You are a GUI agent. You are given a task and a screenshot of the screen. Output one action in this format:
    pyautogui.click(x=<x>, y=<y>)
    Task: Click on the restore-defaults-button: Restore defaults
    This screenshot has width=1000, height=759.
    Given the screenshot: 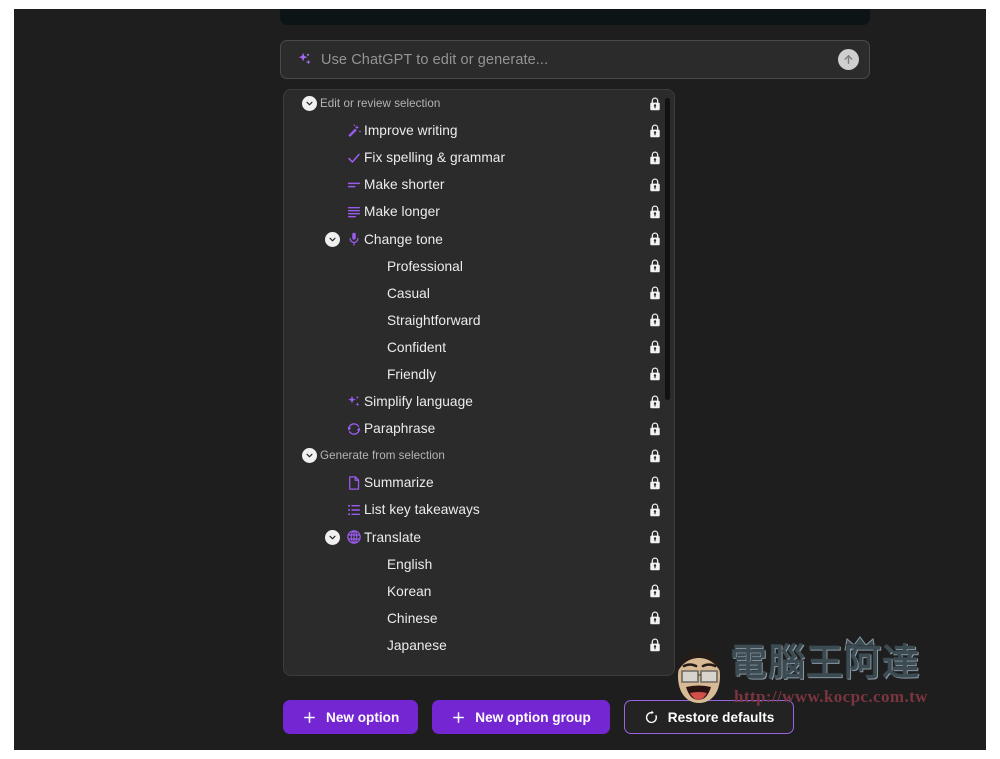 What is the action you would take?
    pyautogui.click(x=709, y=717)
    